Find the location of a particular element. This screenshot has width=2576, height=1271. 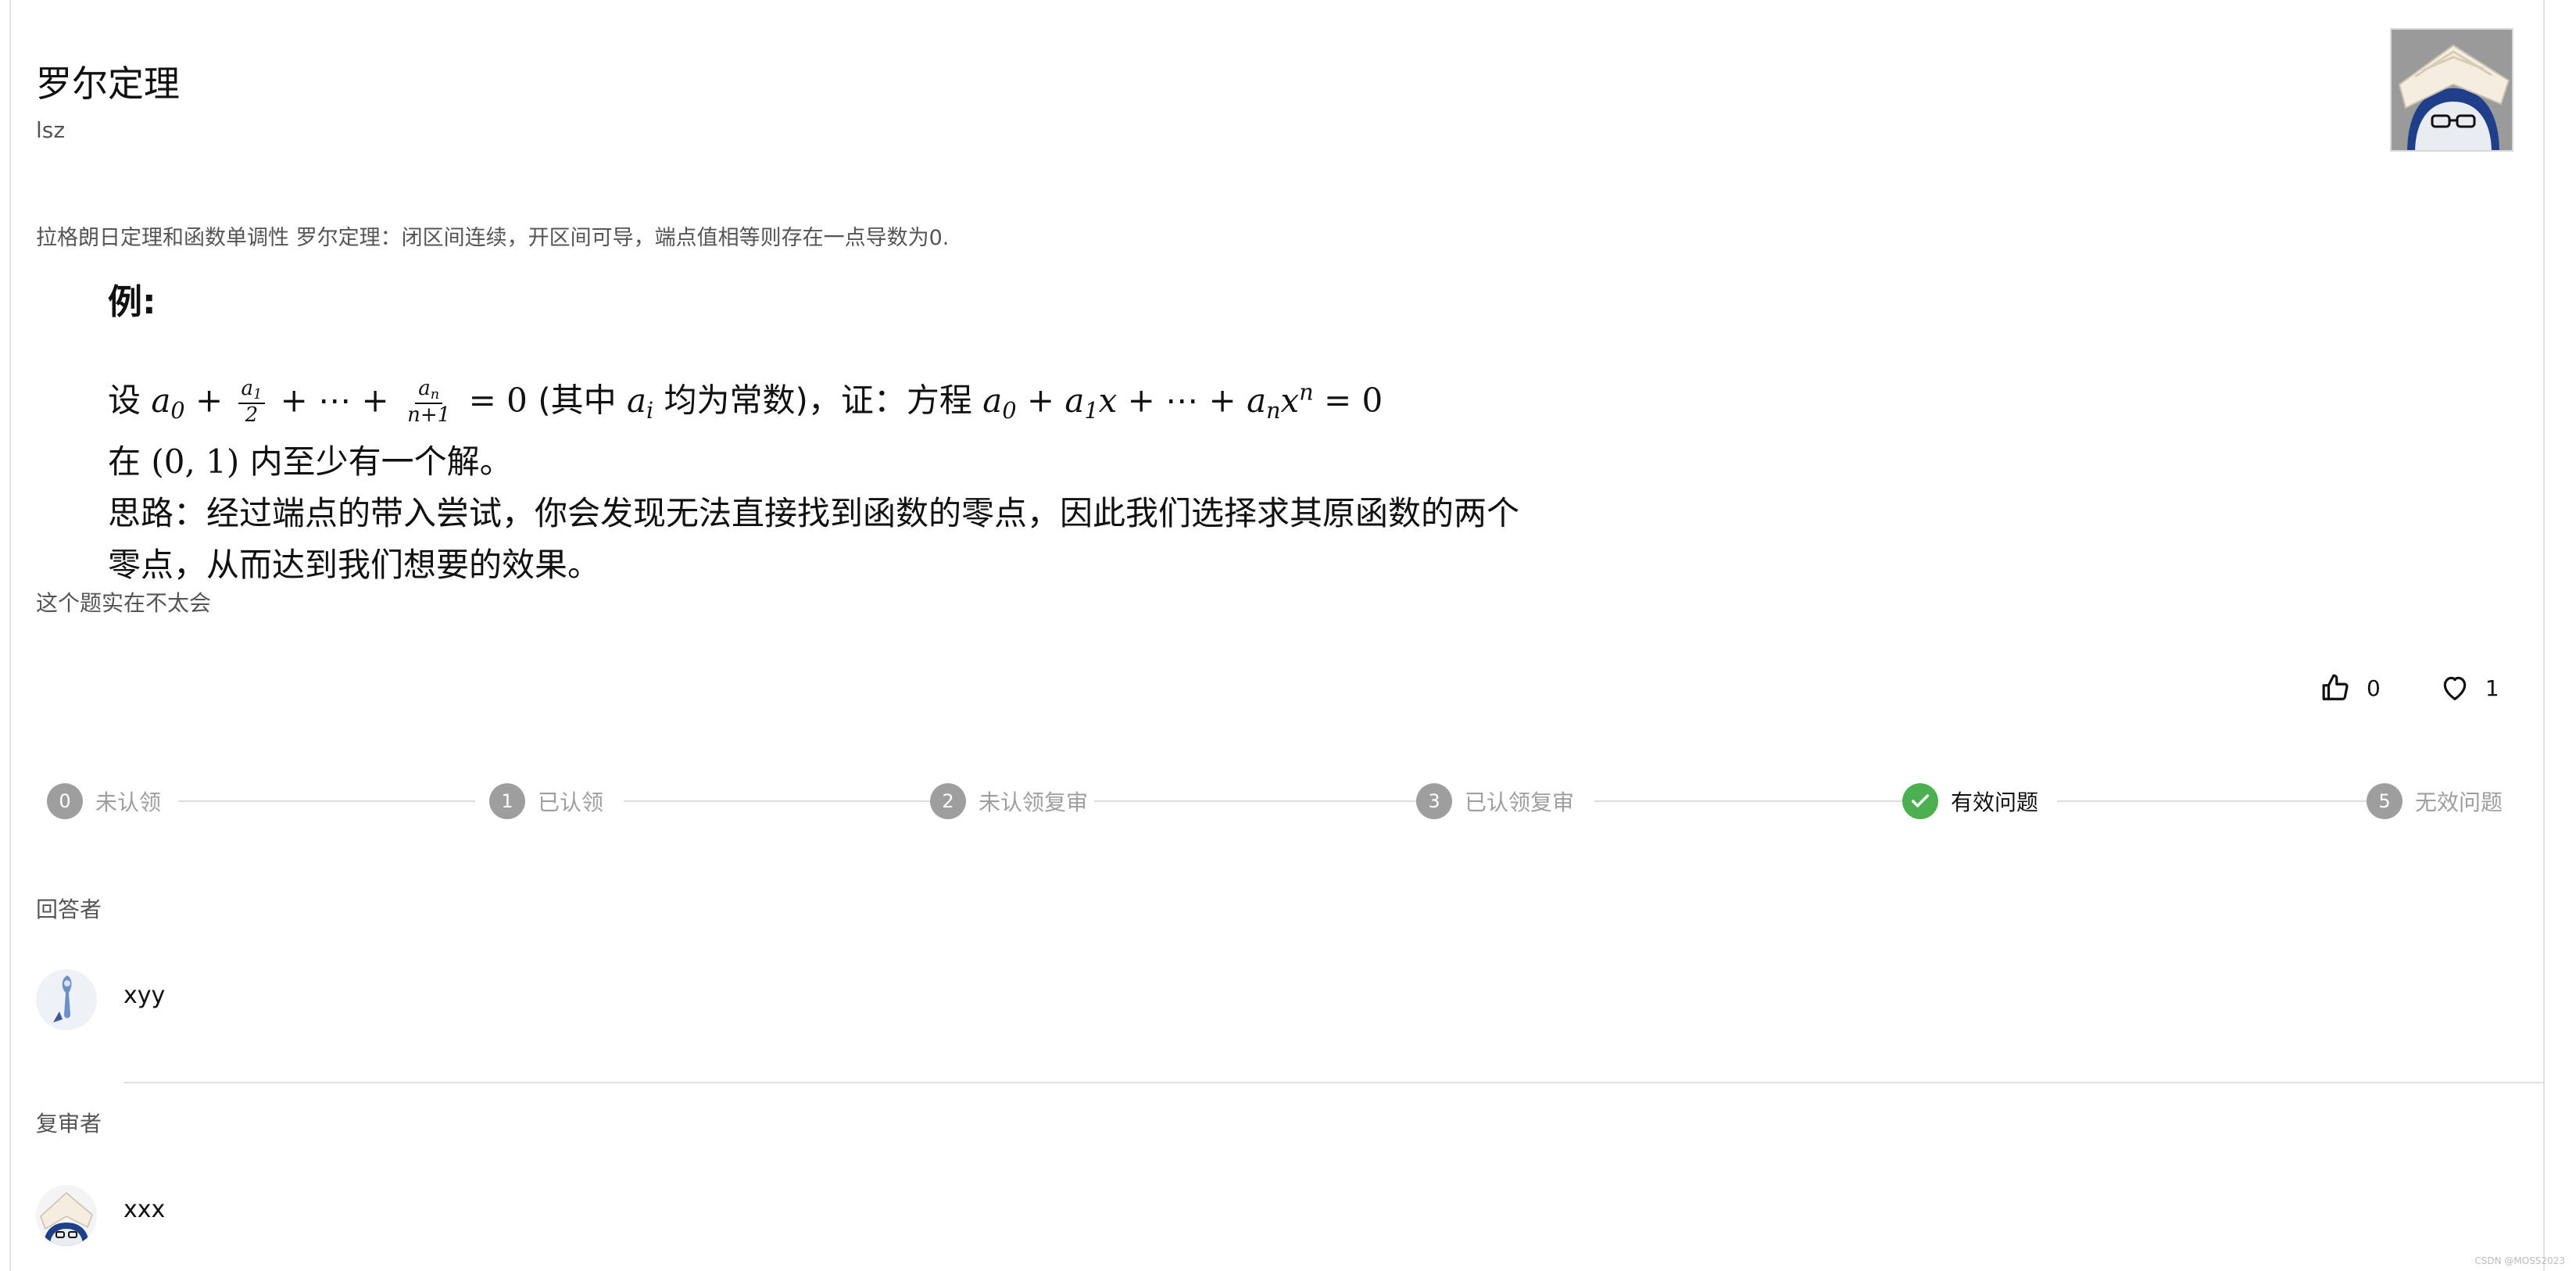

step-label: 无效问题 is located at coordinates (2459, 802).